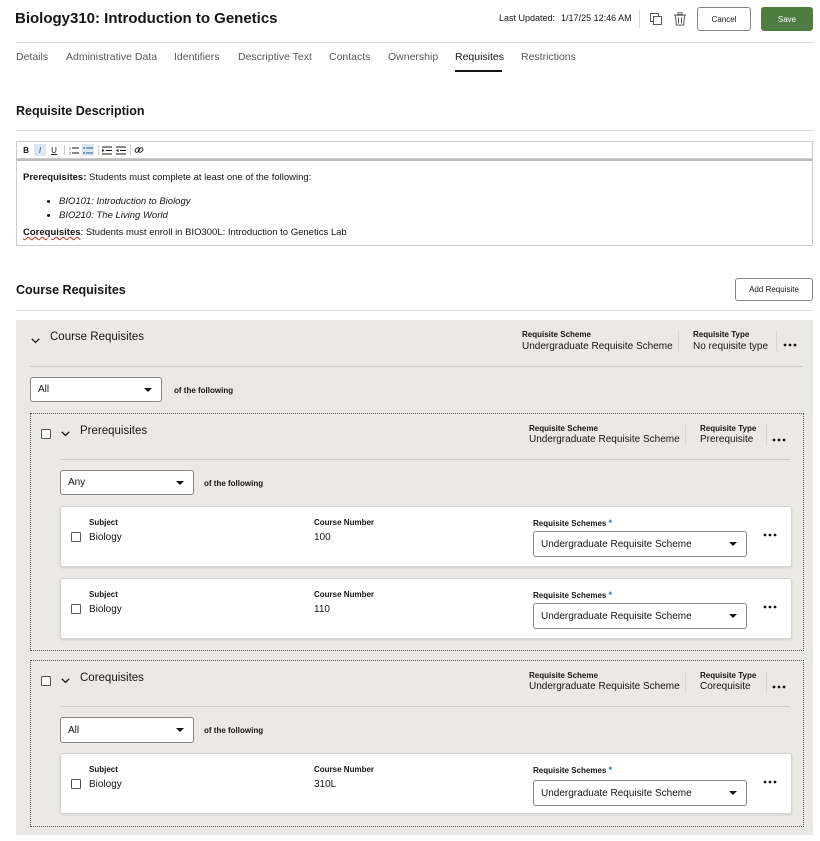  I want to click on prerequisites-more-actions, so click(779, 437).